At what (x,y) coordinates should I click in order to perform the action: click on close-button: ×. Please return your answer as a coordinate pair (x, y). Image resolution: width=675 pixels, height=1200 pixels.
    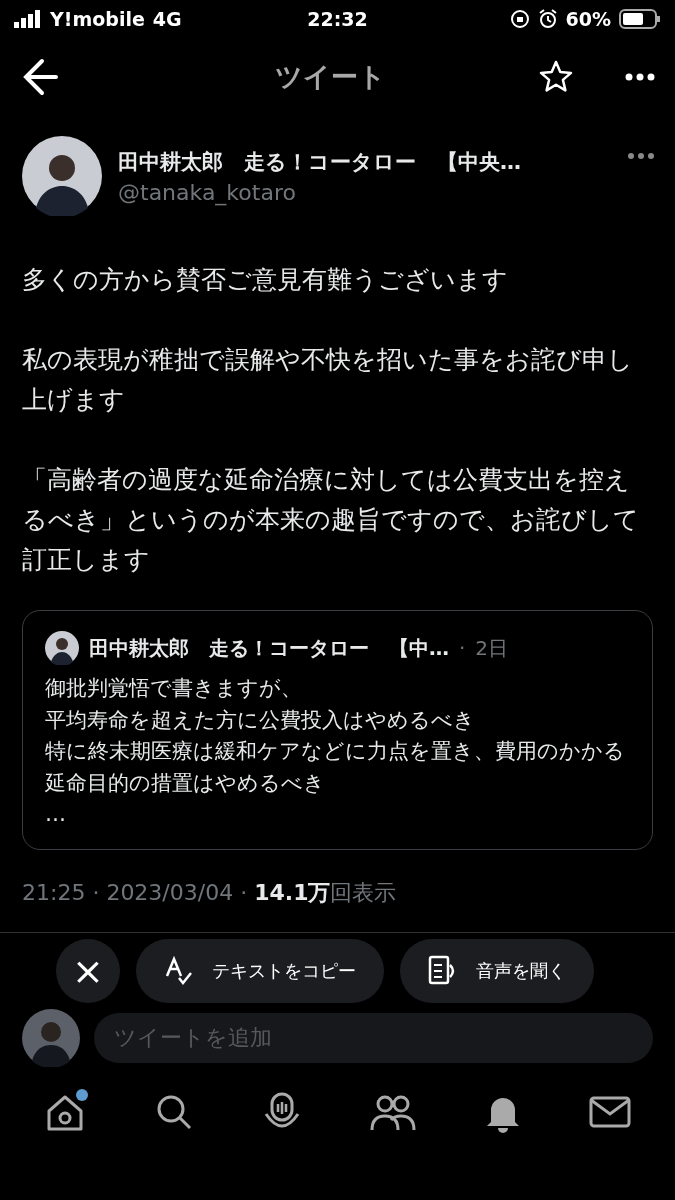
    Looking at the image, I should click on (88, 970).